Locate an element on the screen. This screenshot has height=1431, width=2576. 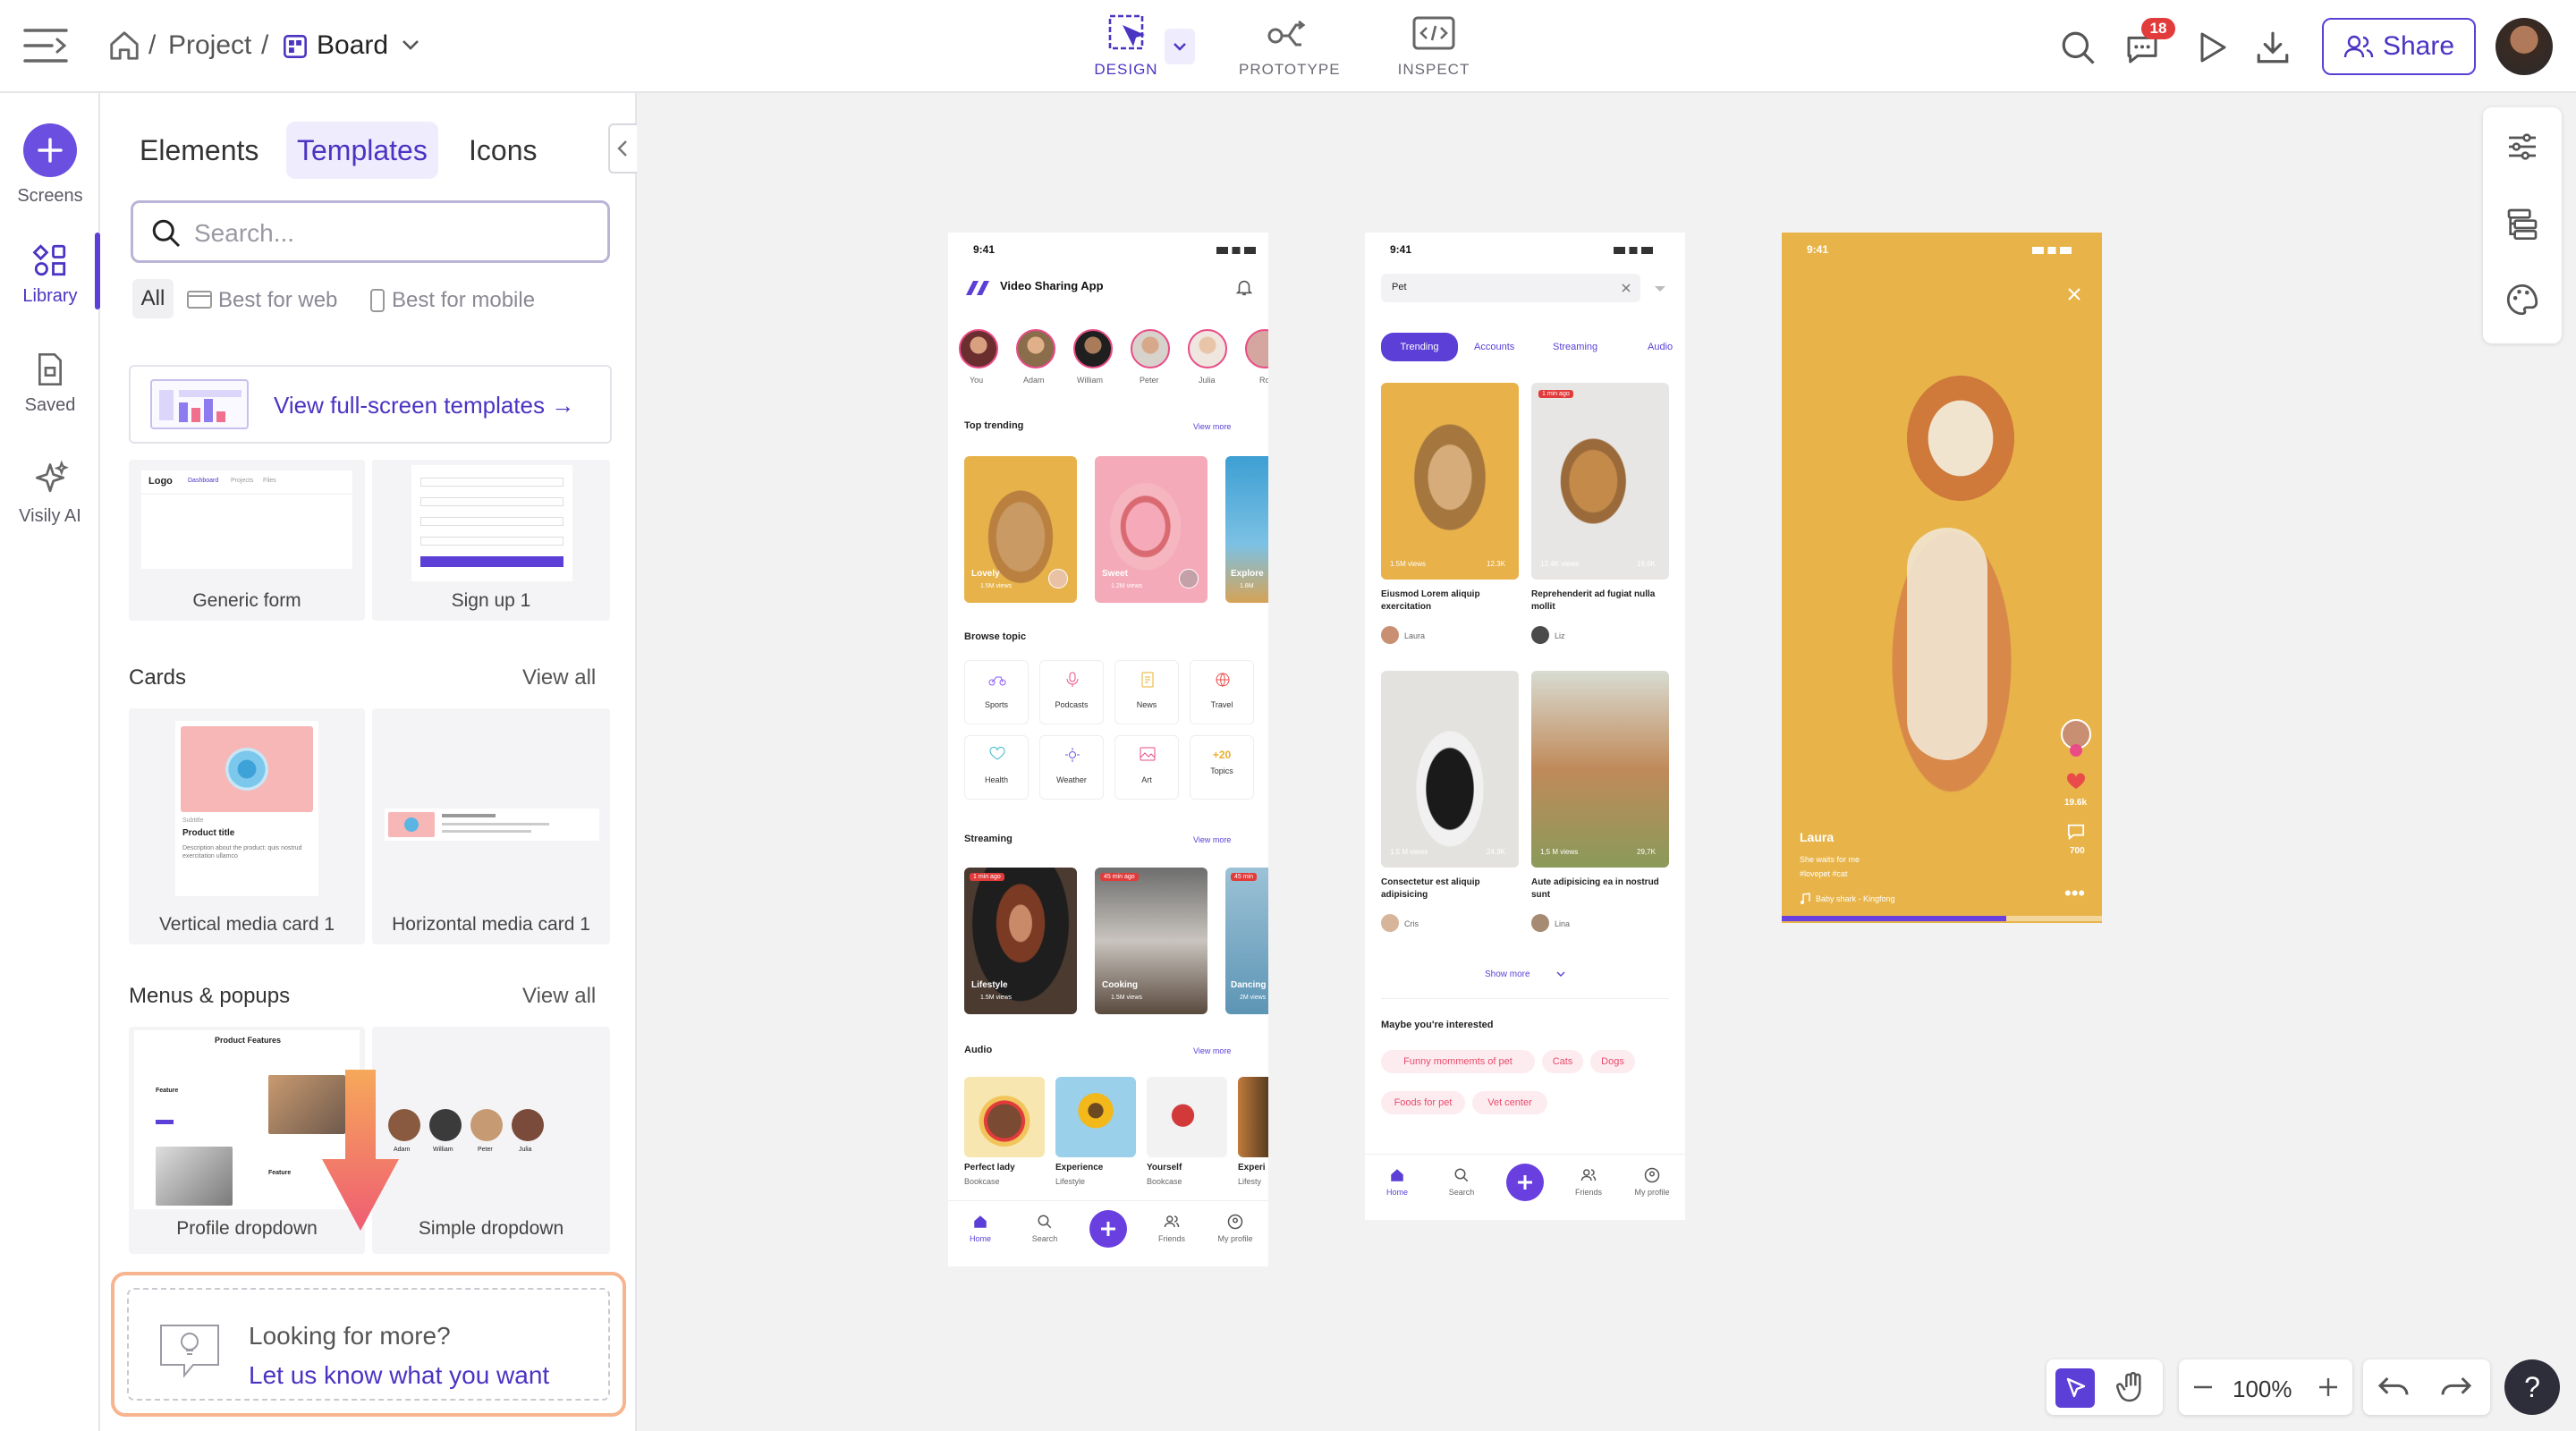
avatar is located at coordinates (2524, 47).